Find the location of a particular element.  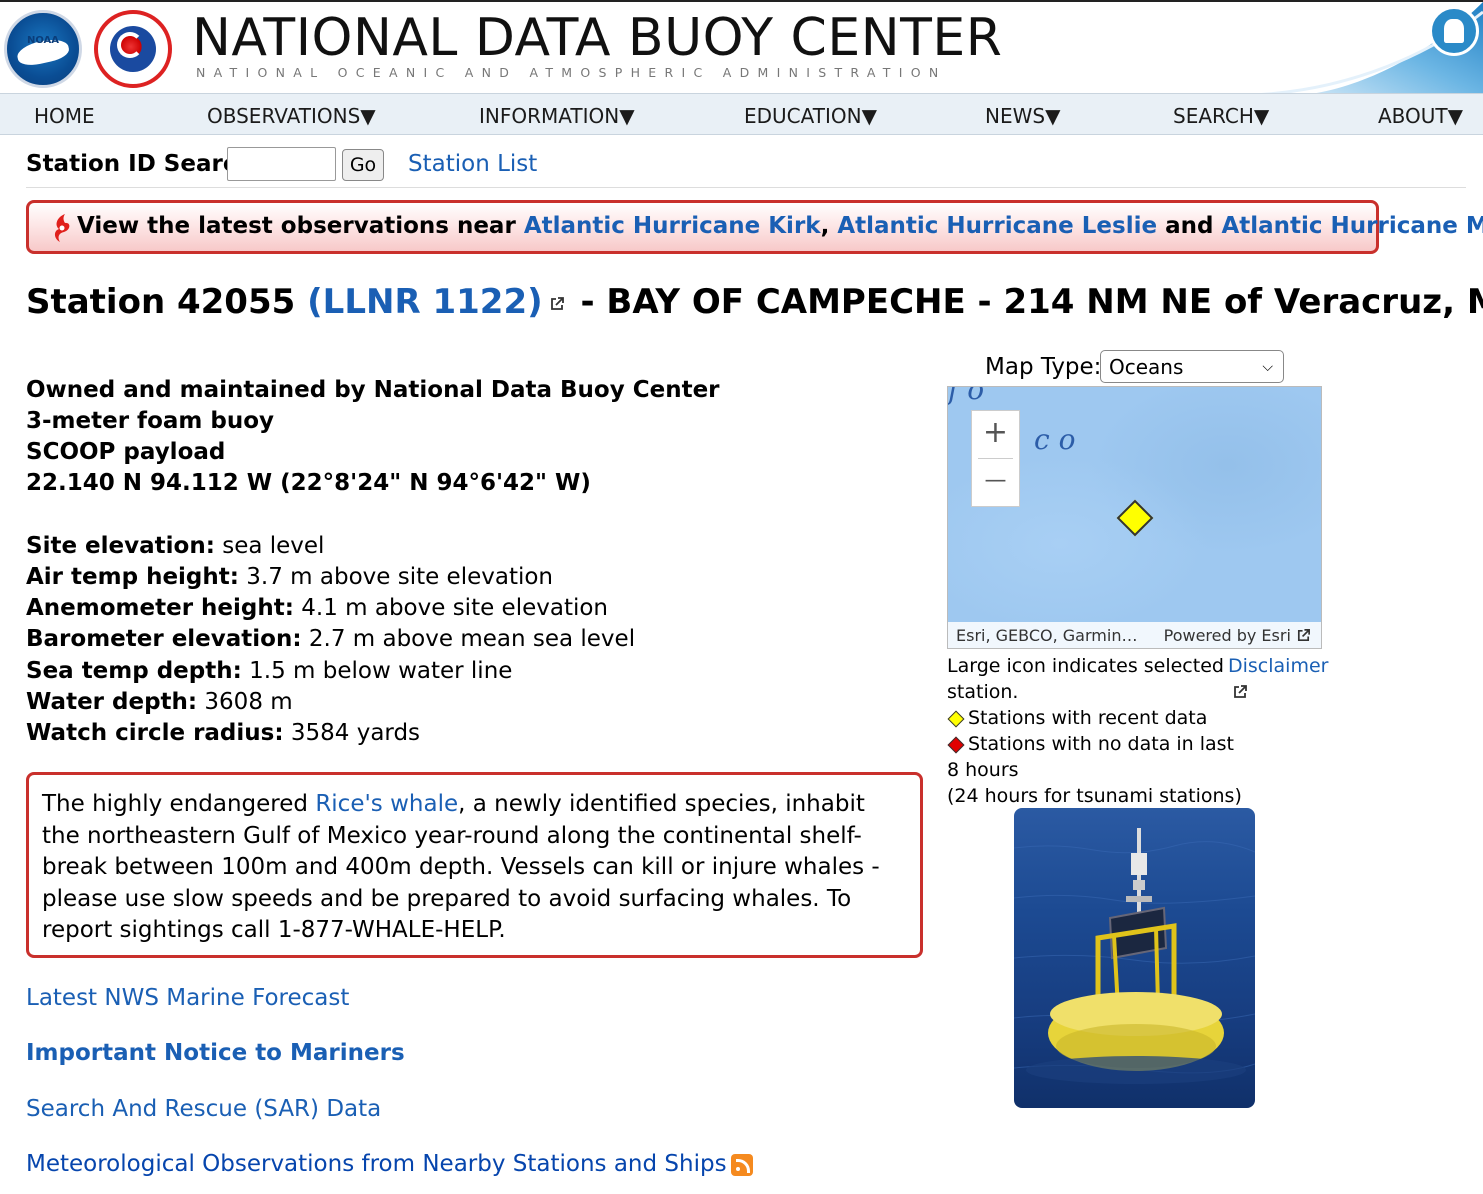

detail-label: Site elevation: is located at coordinates (120, 546).